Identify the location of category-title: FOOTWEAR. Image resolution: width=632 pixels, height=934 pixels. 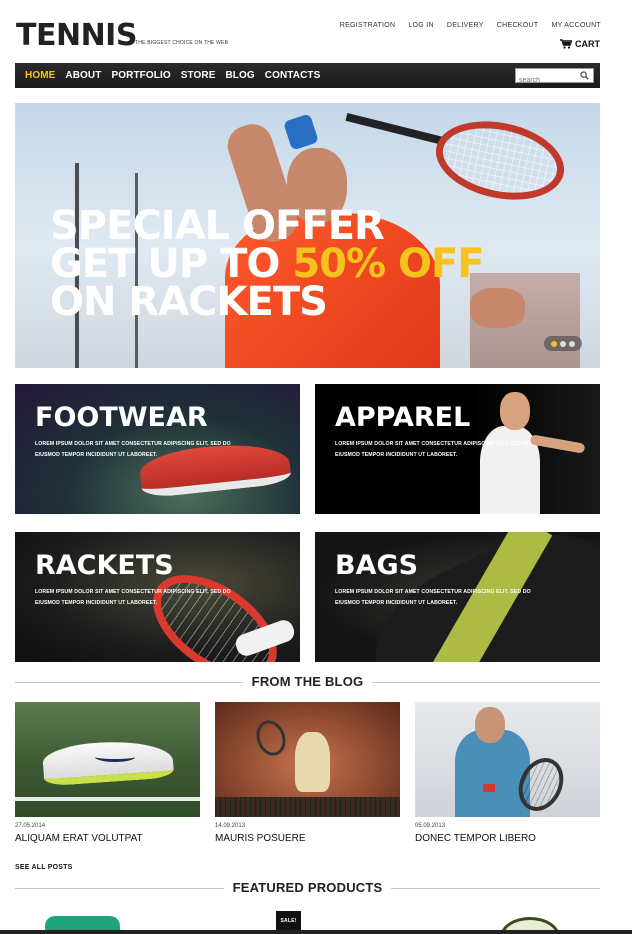
(121, 417).